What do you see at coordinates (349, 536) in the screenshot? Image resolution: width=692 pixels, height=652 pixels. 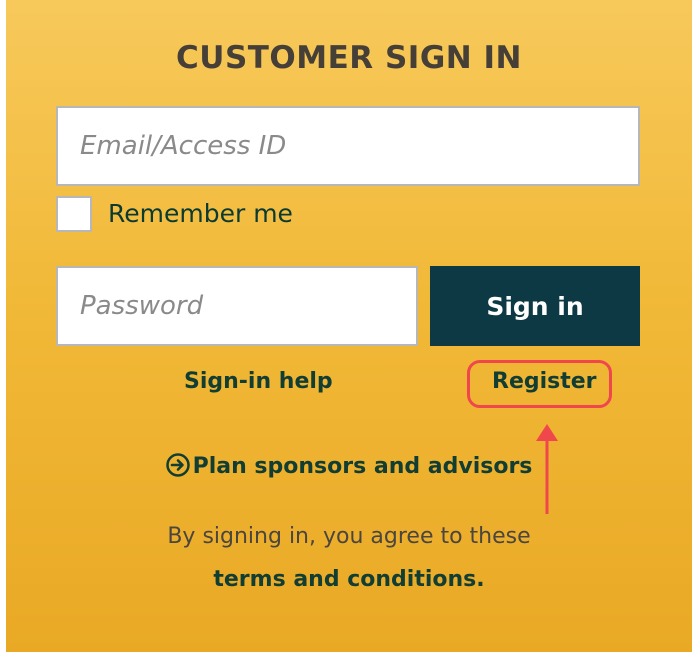 I see `agreement-text: By signing in, you agree to these` at bounding box center [349, 536].